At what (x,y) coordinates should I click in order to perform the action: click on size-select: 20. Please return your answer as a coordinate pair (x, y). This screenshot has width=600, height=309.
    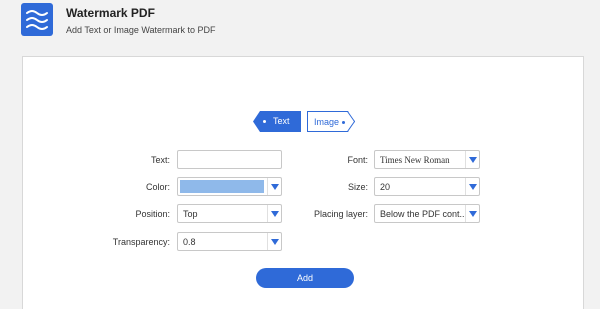
    Looking at the image, I should click on (427, 186).